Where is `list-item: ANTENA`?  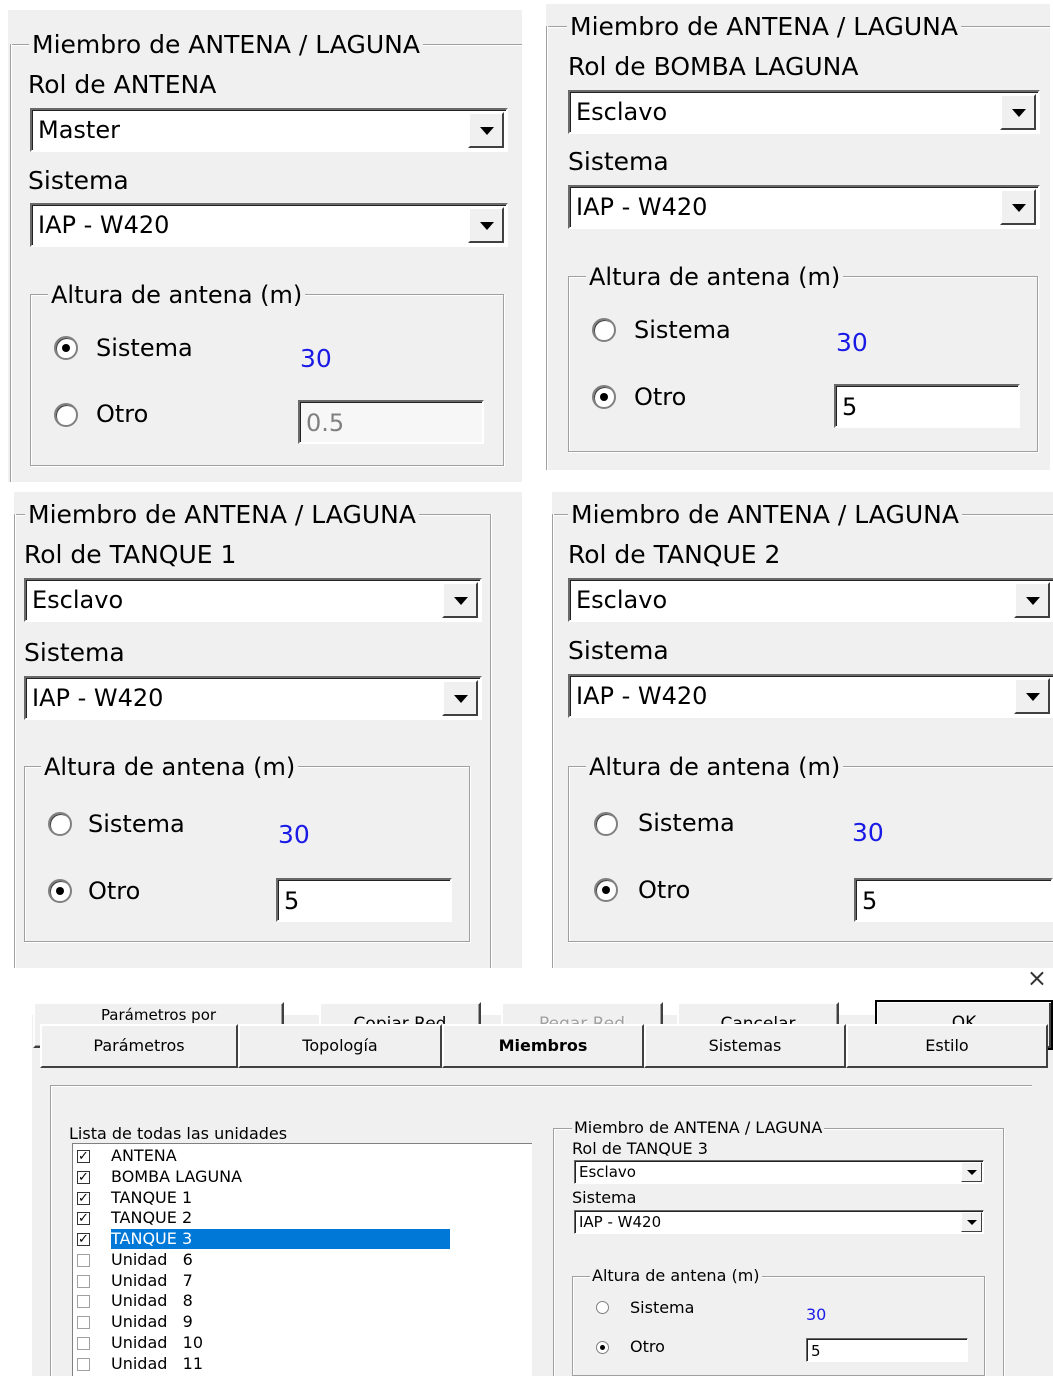 list-item: ANTENA is located at coordinates (285, 1156).